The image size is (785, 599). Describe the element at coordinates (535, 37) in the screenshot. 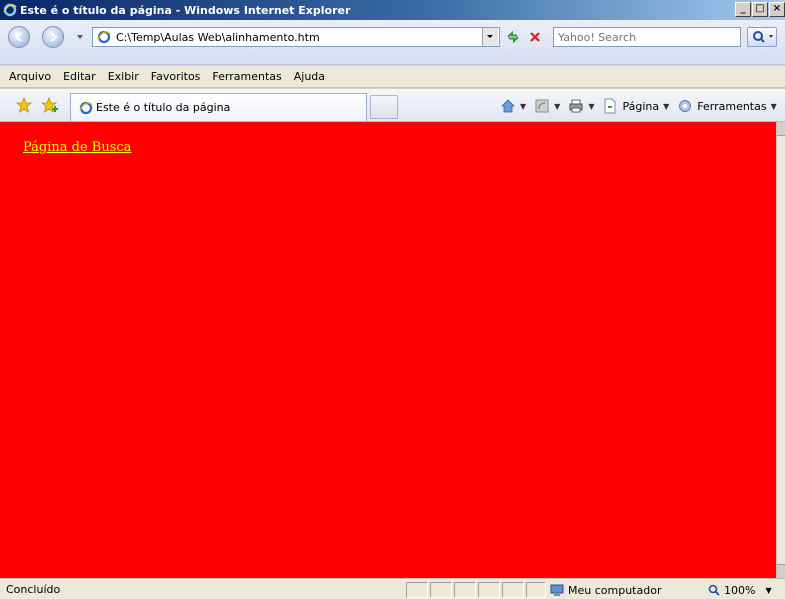

I see `stop-icon` at that location.